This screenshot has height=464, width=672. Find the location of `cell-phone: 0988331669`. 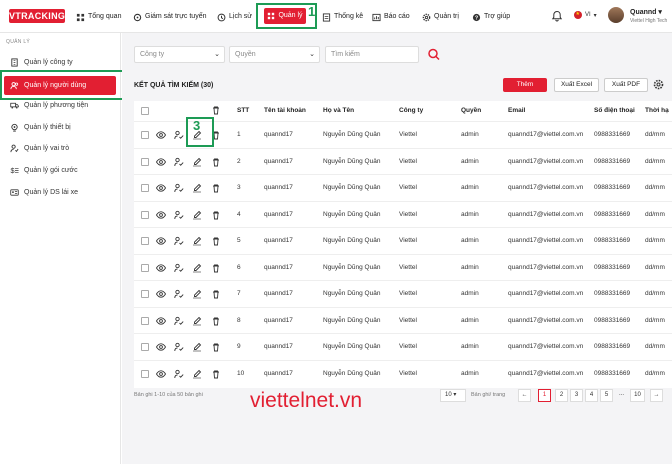

cell-phone: 0988331669 is located at coordinates (612, 373).